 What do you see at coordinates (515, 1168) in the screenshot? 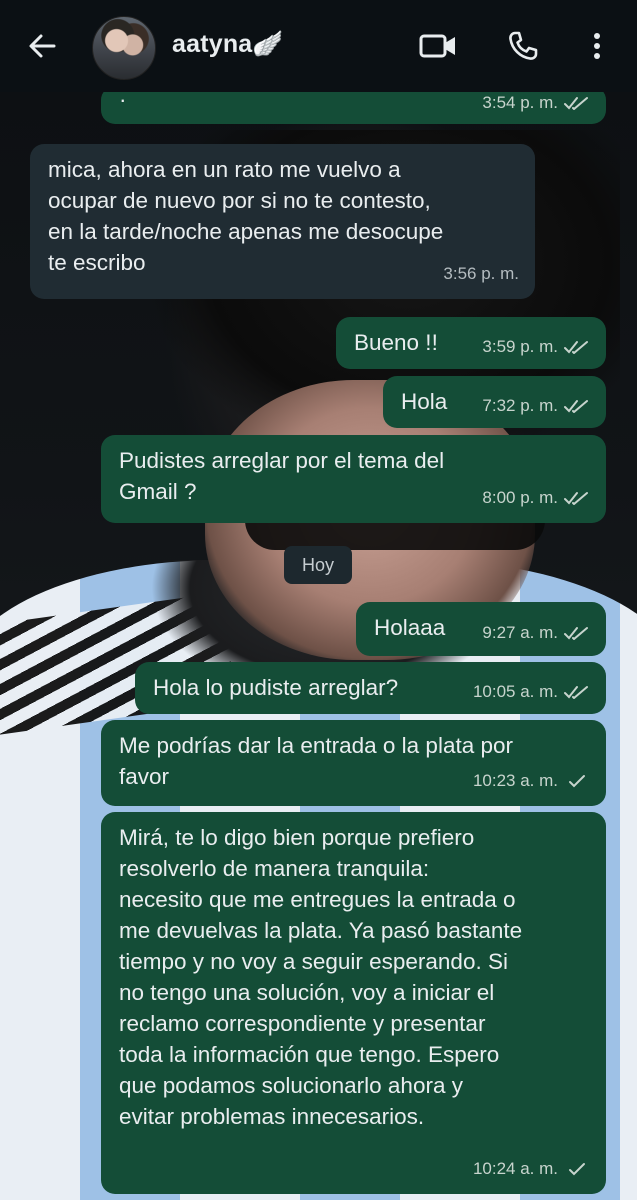
I see `message-time: 10:24 a. m.` at bounding box center [515, 1168].